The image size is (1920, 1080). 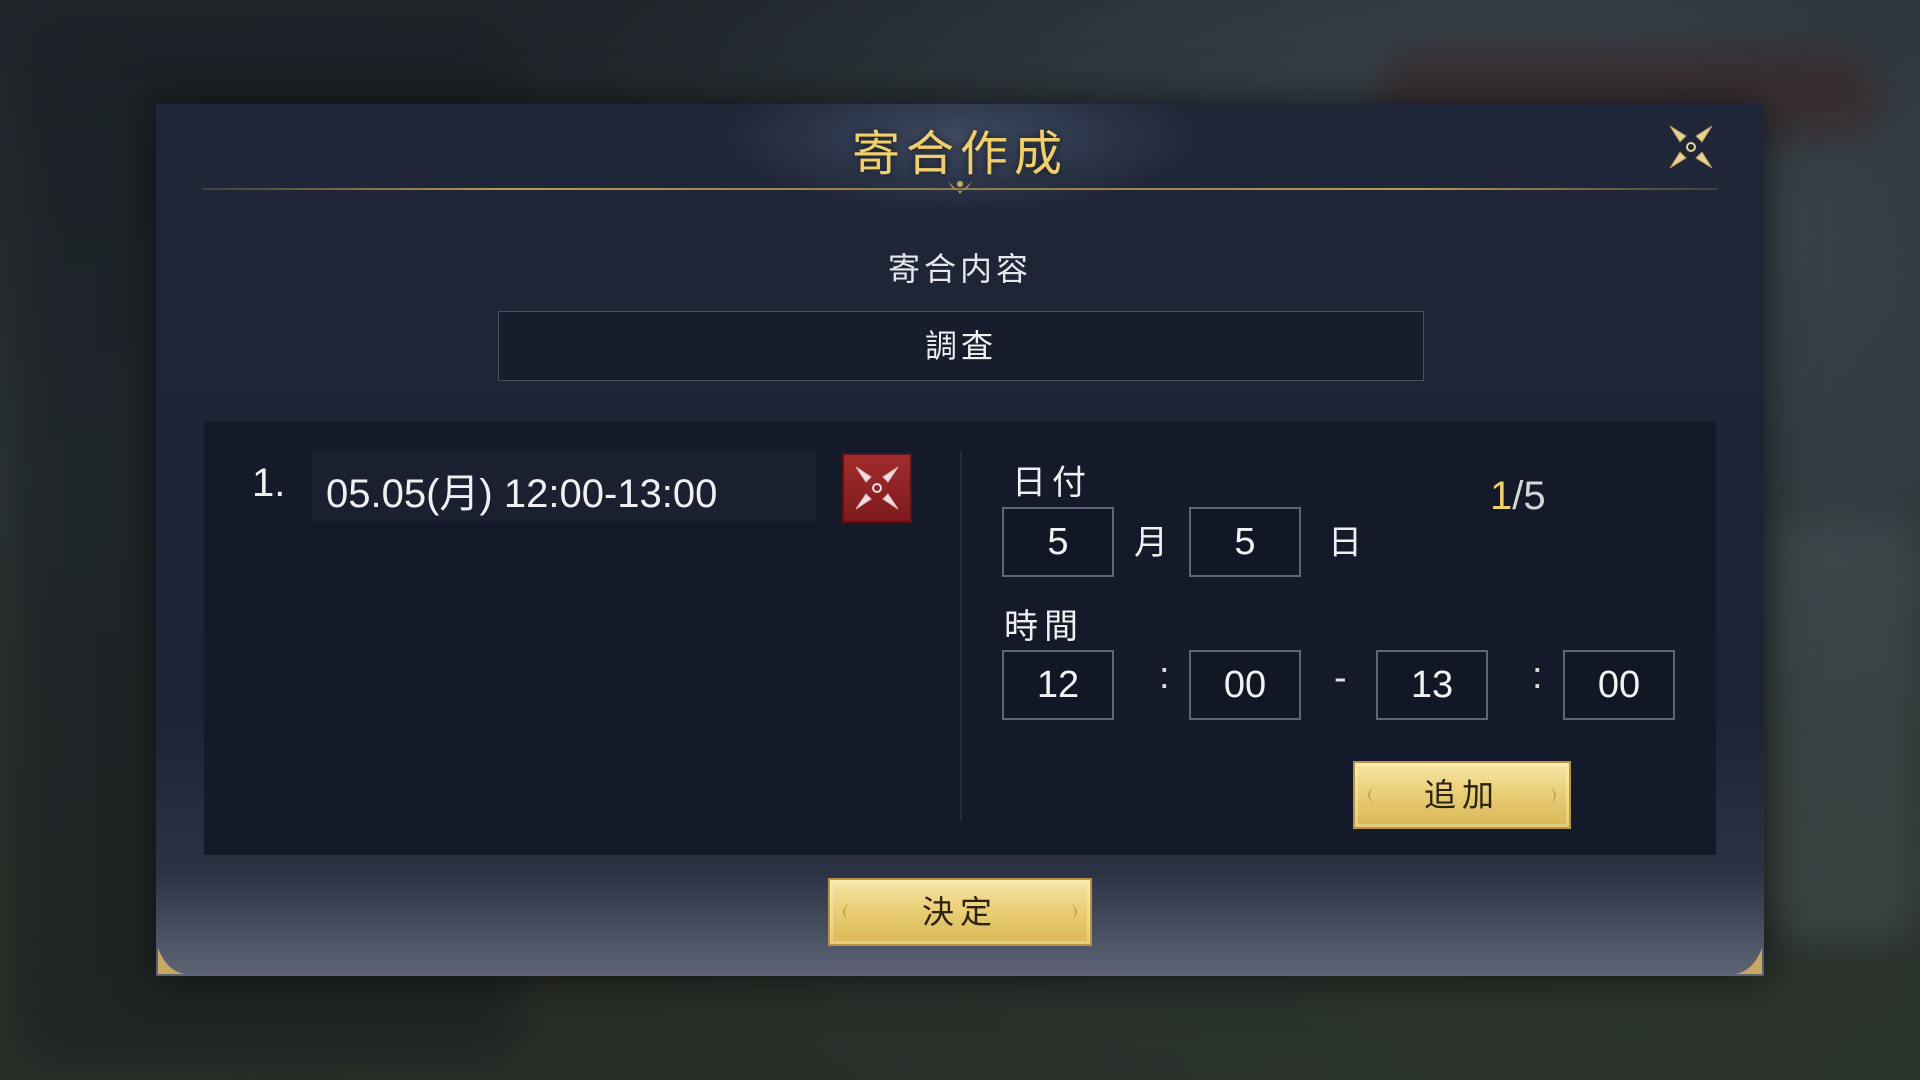 What do you see at coordinates (269, 483) in the screenshot?
I see `entry-index: 1.` at bounding box center [269, 483].